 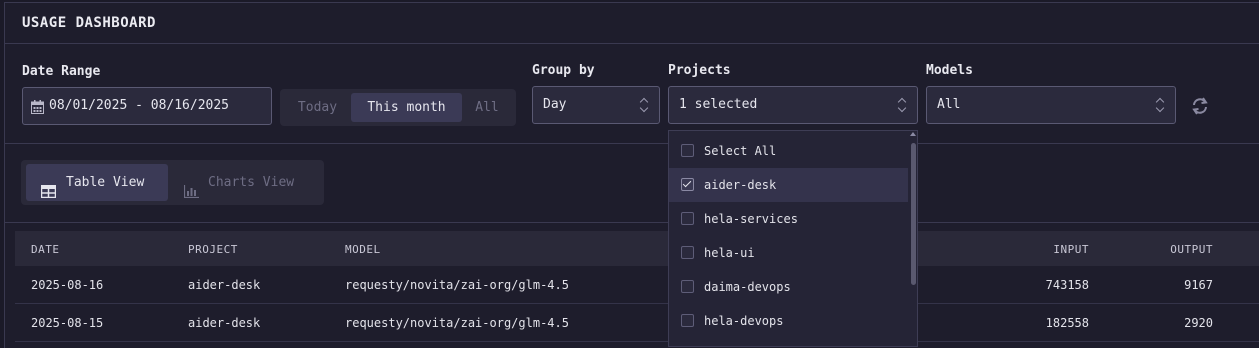 I want to click on dropdown-item-label: hela-services, so click(x=751, y=219).